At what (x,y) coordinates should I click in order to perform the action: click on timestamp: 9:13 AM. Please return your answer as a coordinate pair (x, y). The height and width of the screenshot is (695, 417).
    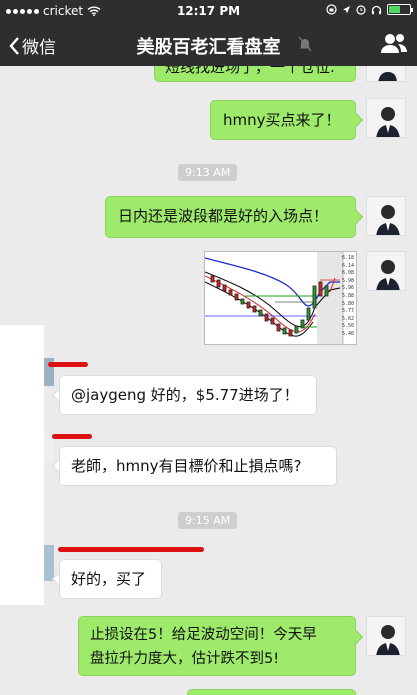
    Looking at the image, I should click on (208, 172).